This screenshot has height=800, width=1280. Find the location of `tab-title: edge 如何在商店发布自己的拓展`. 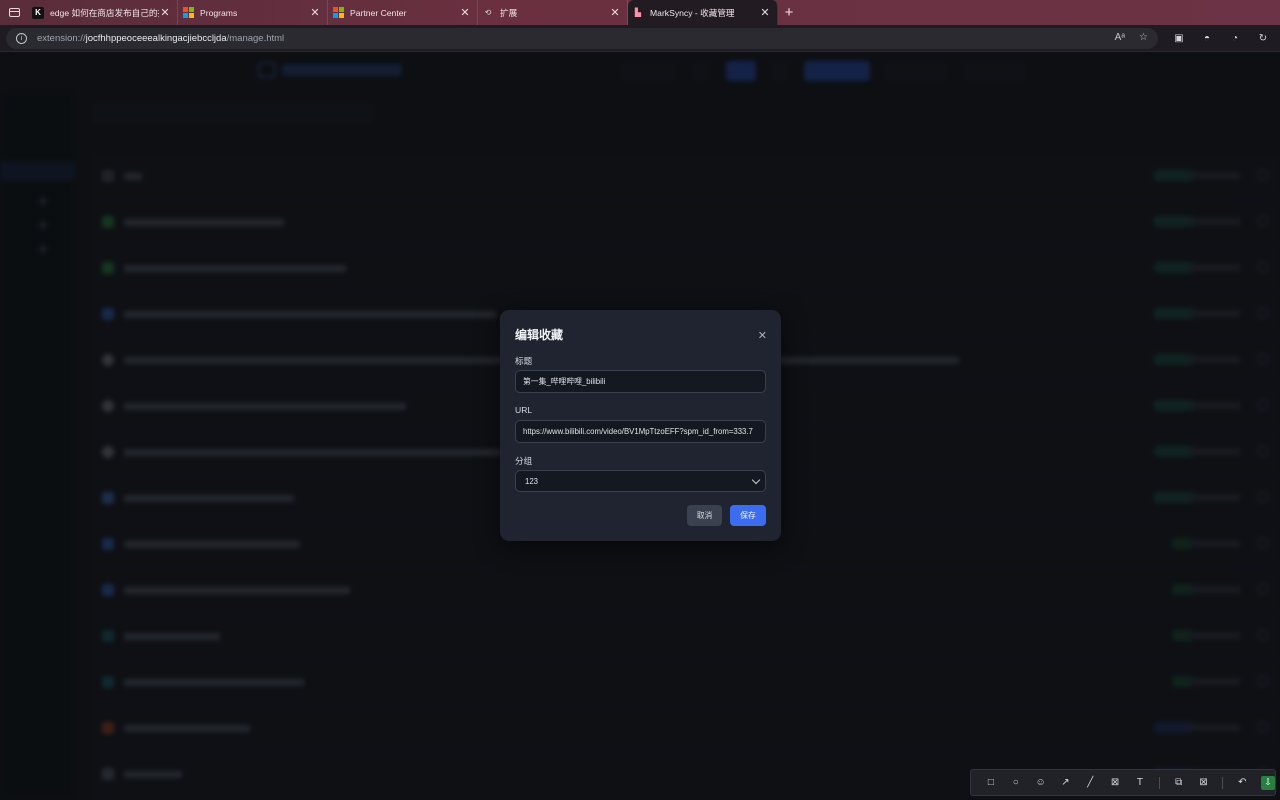

tab-title: edge 如何在商店发布自己的拓展 is located at coordinates (104, 12).